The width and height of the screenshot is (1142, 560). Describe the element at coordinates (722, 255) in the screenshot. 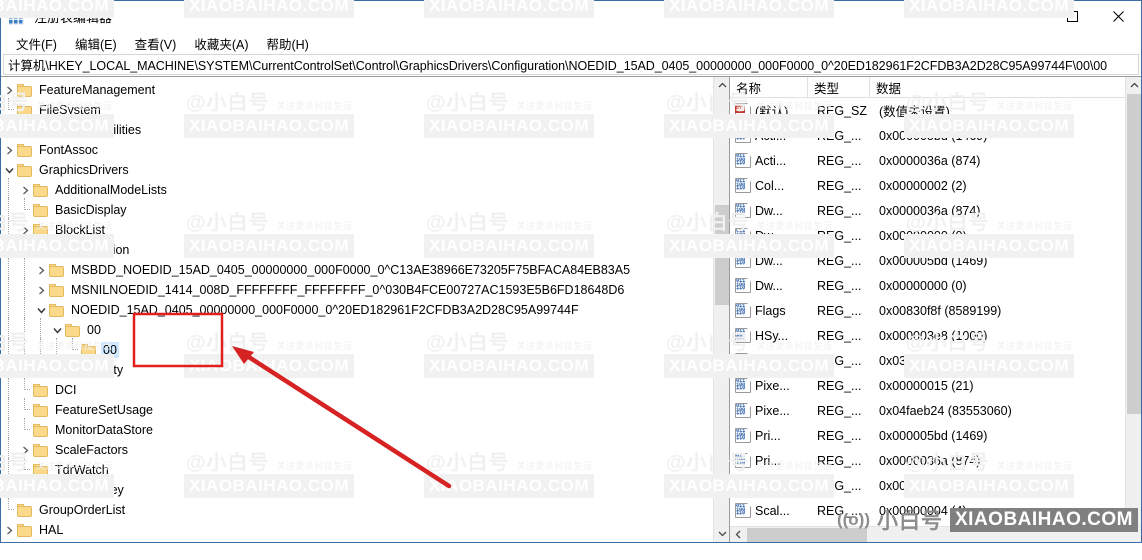

I see `tree-scroll-thumb` at that location.